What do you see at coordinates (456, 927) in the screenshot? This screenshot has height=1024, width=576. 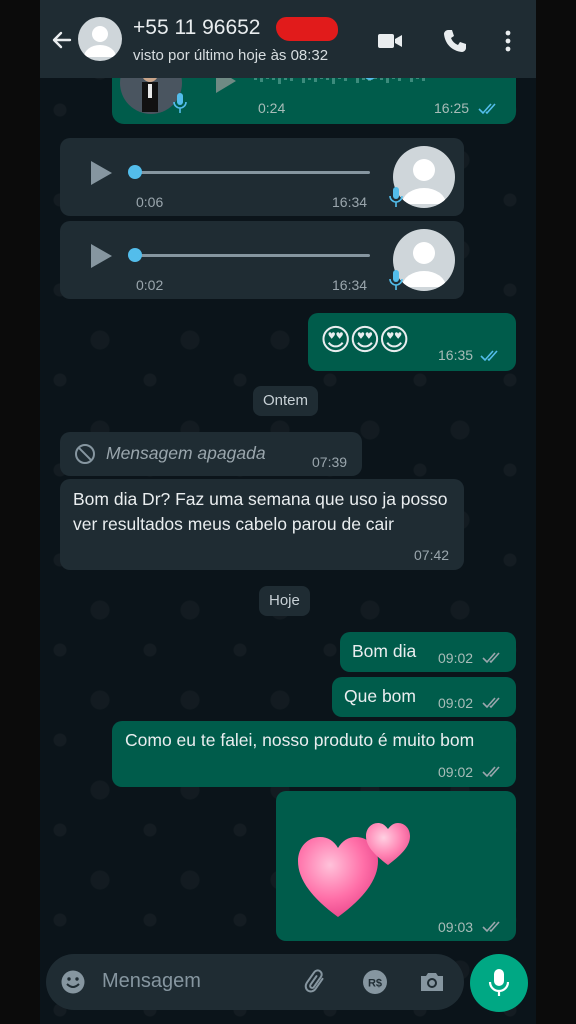 I see `message-time: 09:03` at bounding box center [456, 927].